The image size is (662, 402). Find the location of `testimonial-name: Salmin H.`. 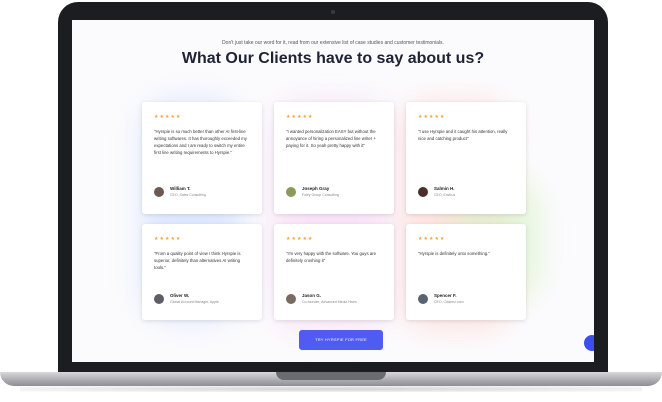

testimonial-name: Salmin H. is located at coordinates (444, 188).